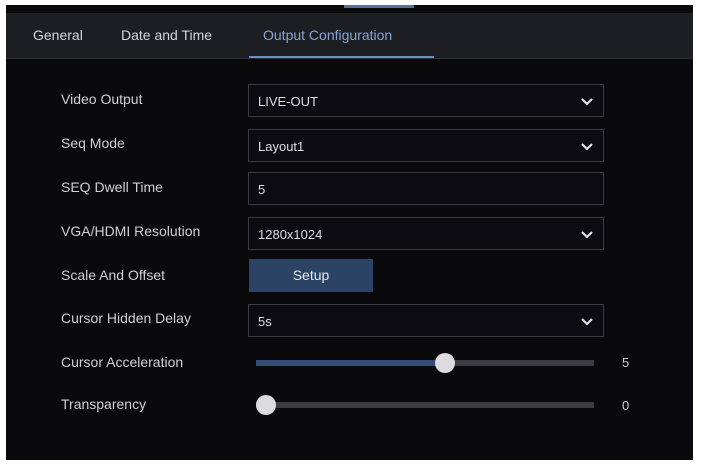  Describe the element at coordinates (327, 35) in the screenshot. I see `tab-output-configuration: Output Configuration` at that location.